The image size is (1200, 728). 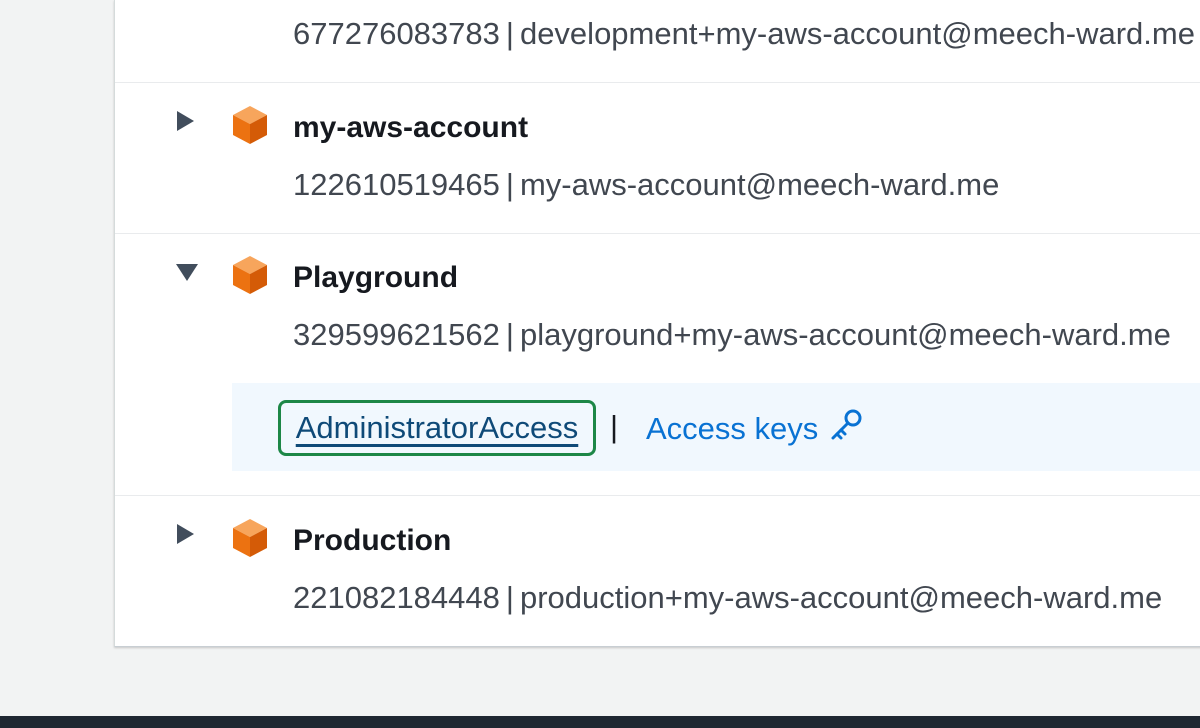 What do you see at coordinates (732, 429) in the screenshot?
I see `access-keys-label: Access keys` at bounding box center [732, 429].